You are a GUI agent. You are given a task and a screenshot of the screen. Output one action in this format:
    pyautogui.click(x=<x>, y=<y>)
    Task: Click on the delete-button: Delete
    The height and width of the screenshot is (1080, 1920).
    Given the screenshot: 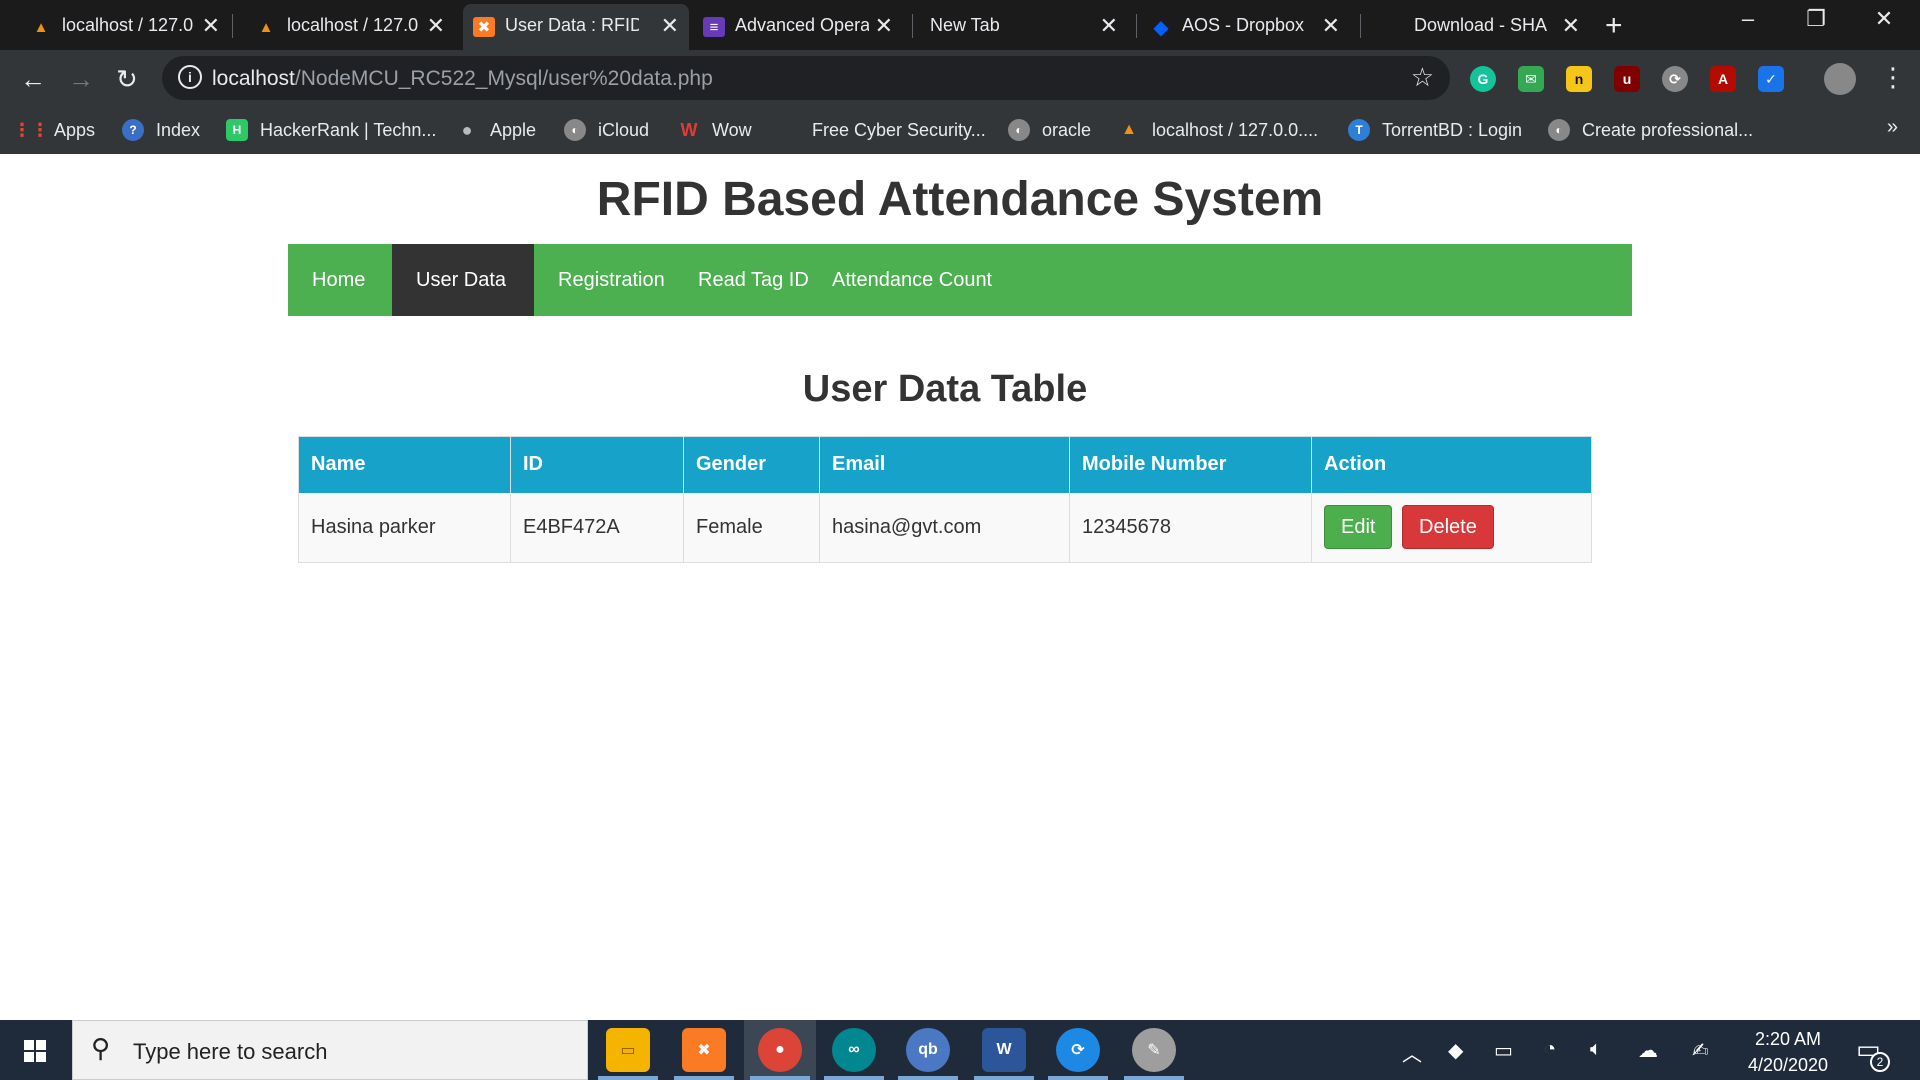 What is the action you would take?
    pyautogui.click(x=1448, y=527)
    